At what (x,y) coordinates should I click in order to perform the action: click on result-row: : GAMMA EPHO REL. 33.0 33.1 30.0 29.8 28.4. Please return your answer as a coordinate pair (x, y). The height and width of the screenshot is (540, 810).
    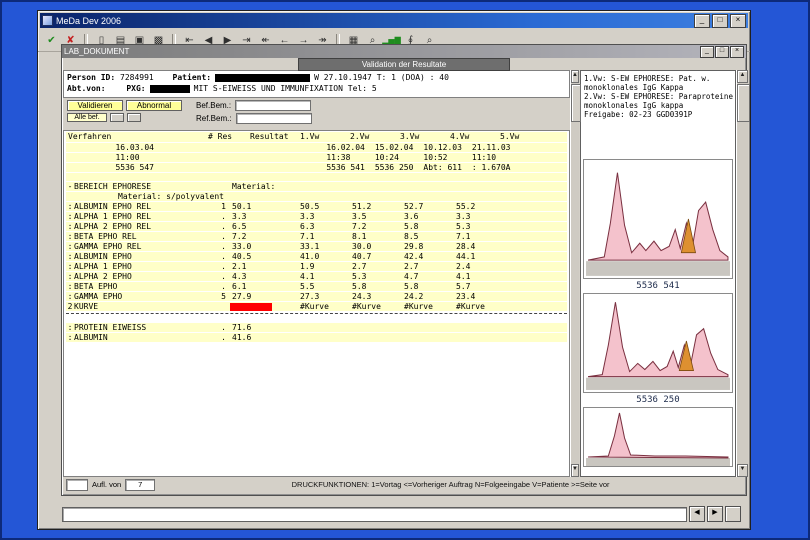
    Looking at the image, I should click on (316, 246).